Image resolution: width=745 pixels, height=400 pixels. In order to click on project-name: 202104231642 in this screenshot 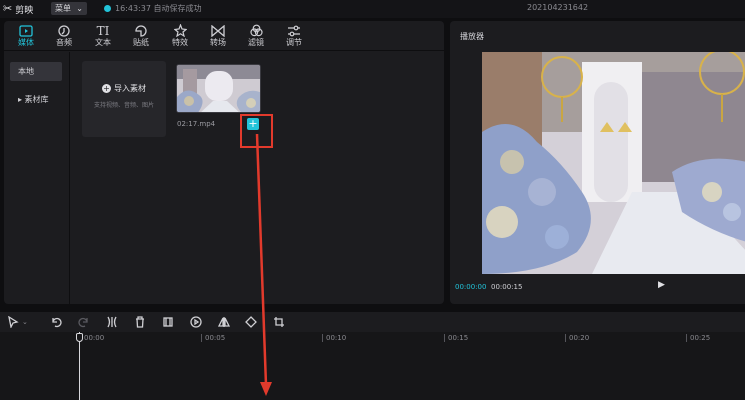, I will do `click(558, 7)`.